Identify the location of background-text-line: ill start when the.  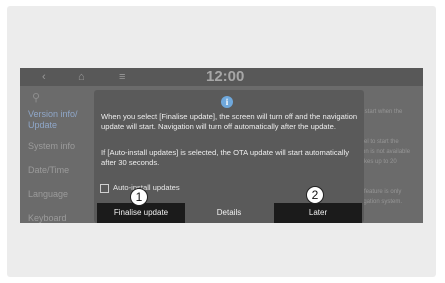
(381, 112).